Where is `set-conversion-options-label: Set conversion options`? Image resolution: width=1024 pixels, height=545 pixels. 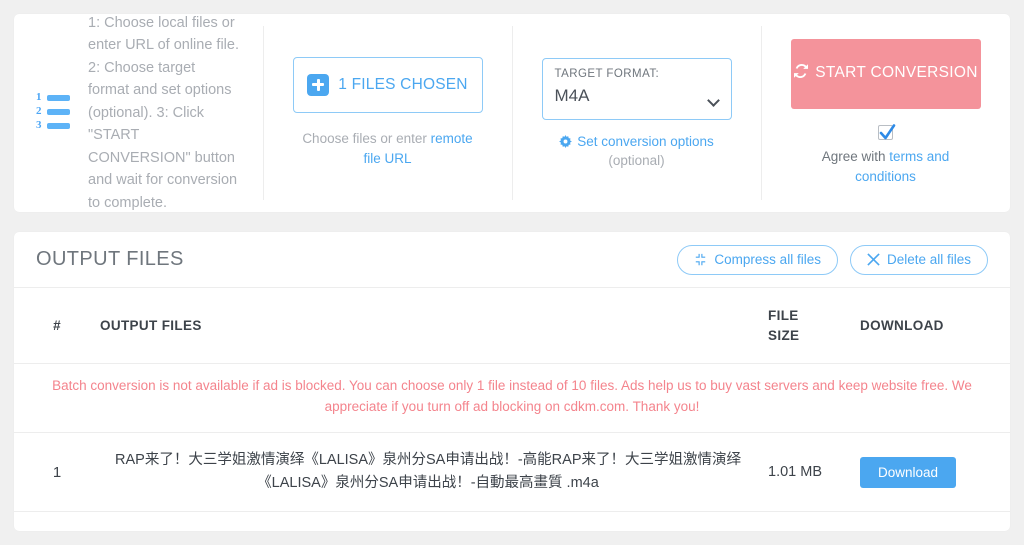 set-conversion-options-label: Set conversion options is located at coordinates (645, 141).